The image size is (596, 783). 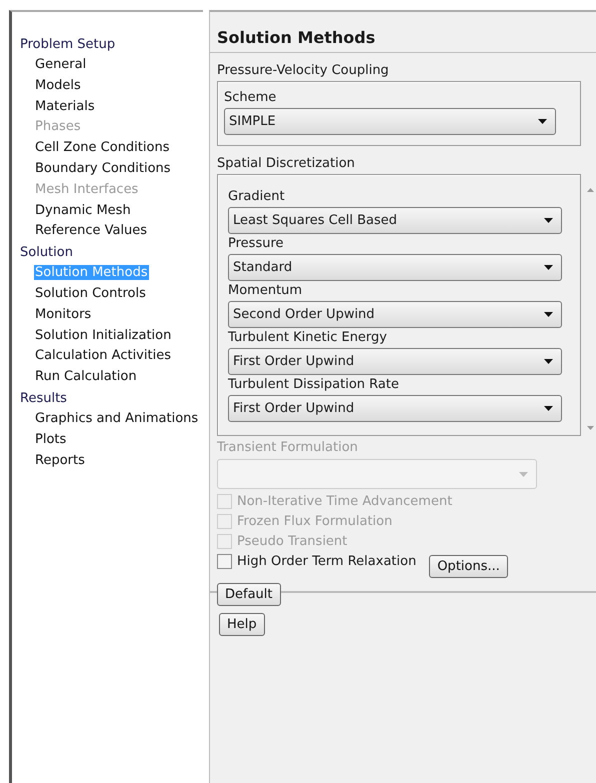 I want to click on tree-item: Materials, so click(x=65, y=106).